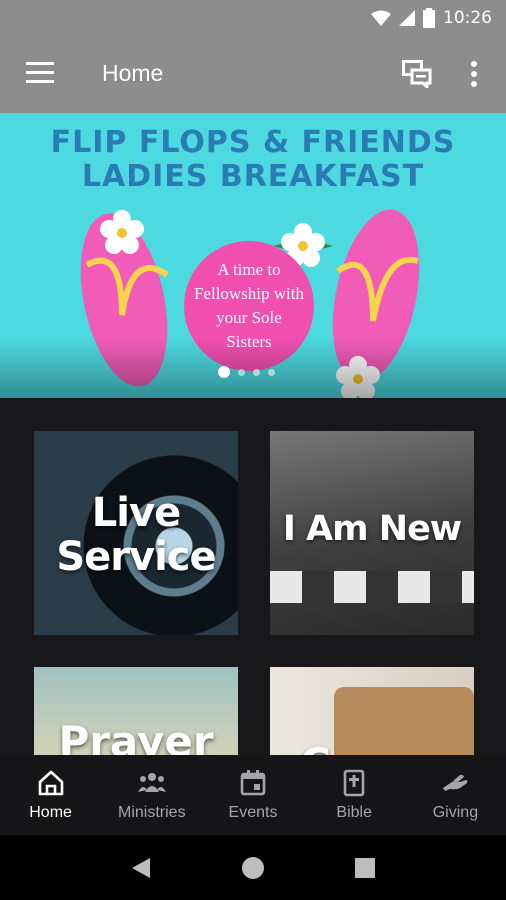  I want to click on tile-label-line: Live, so click(136, 513).